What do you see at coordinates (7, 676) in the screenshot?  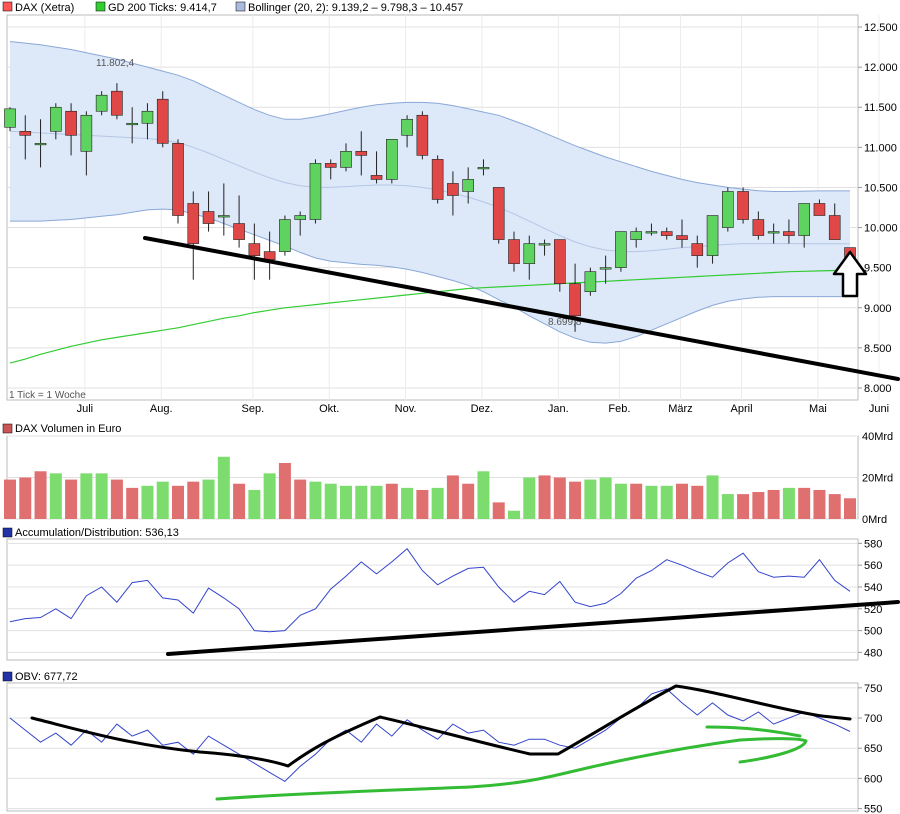 I see `legend-swatch-obv` at bounding box center [7, 676].